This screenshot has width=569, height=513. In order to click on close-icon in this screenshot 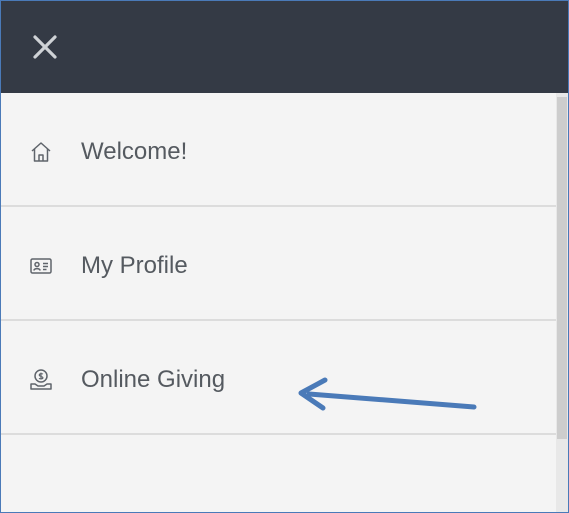, I will do `click(45, 47)`.